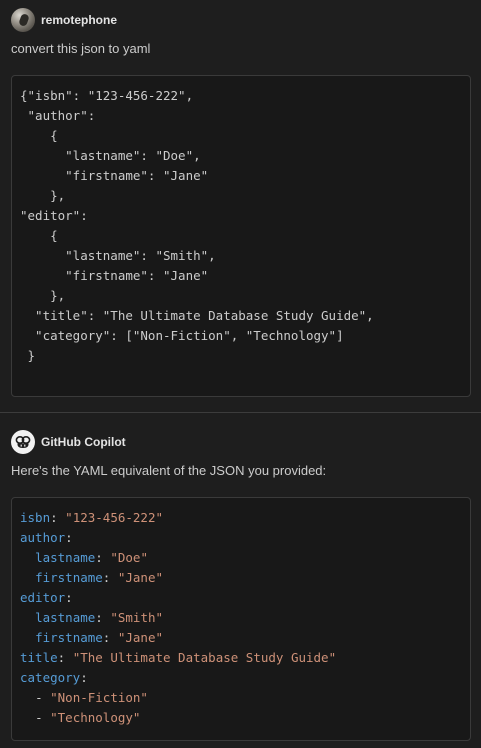 Image resolution: width=481 pixels, height=748 pixels. Describe the element at coordinates (107, 95) in the screenshot. I see `code-line: {"isbn": "123-456-222",` at that location.